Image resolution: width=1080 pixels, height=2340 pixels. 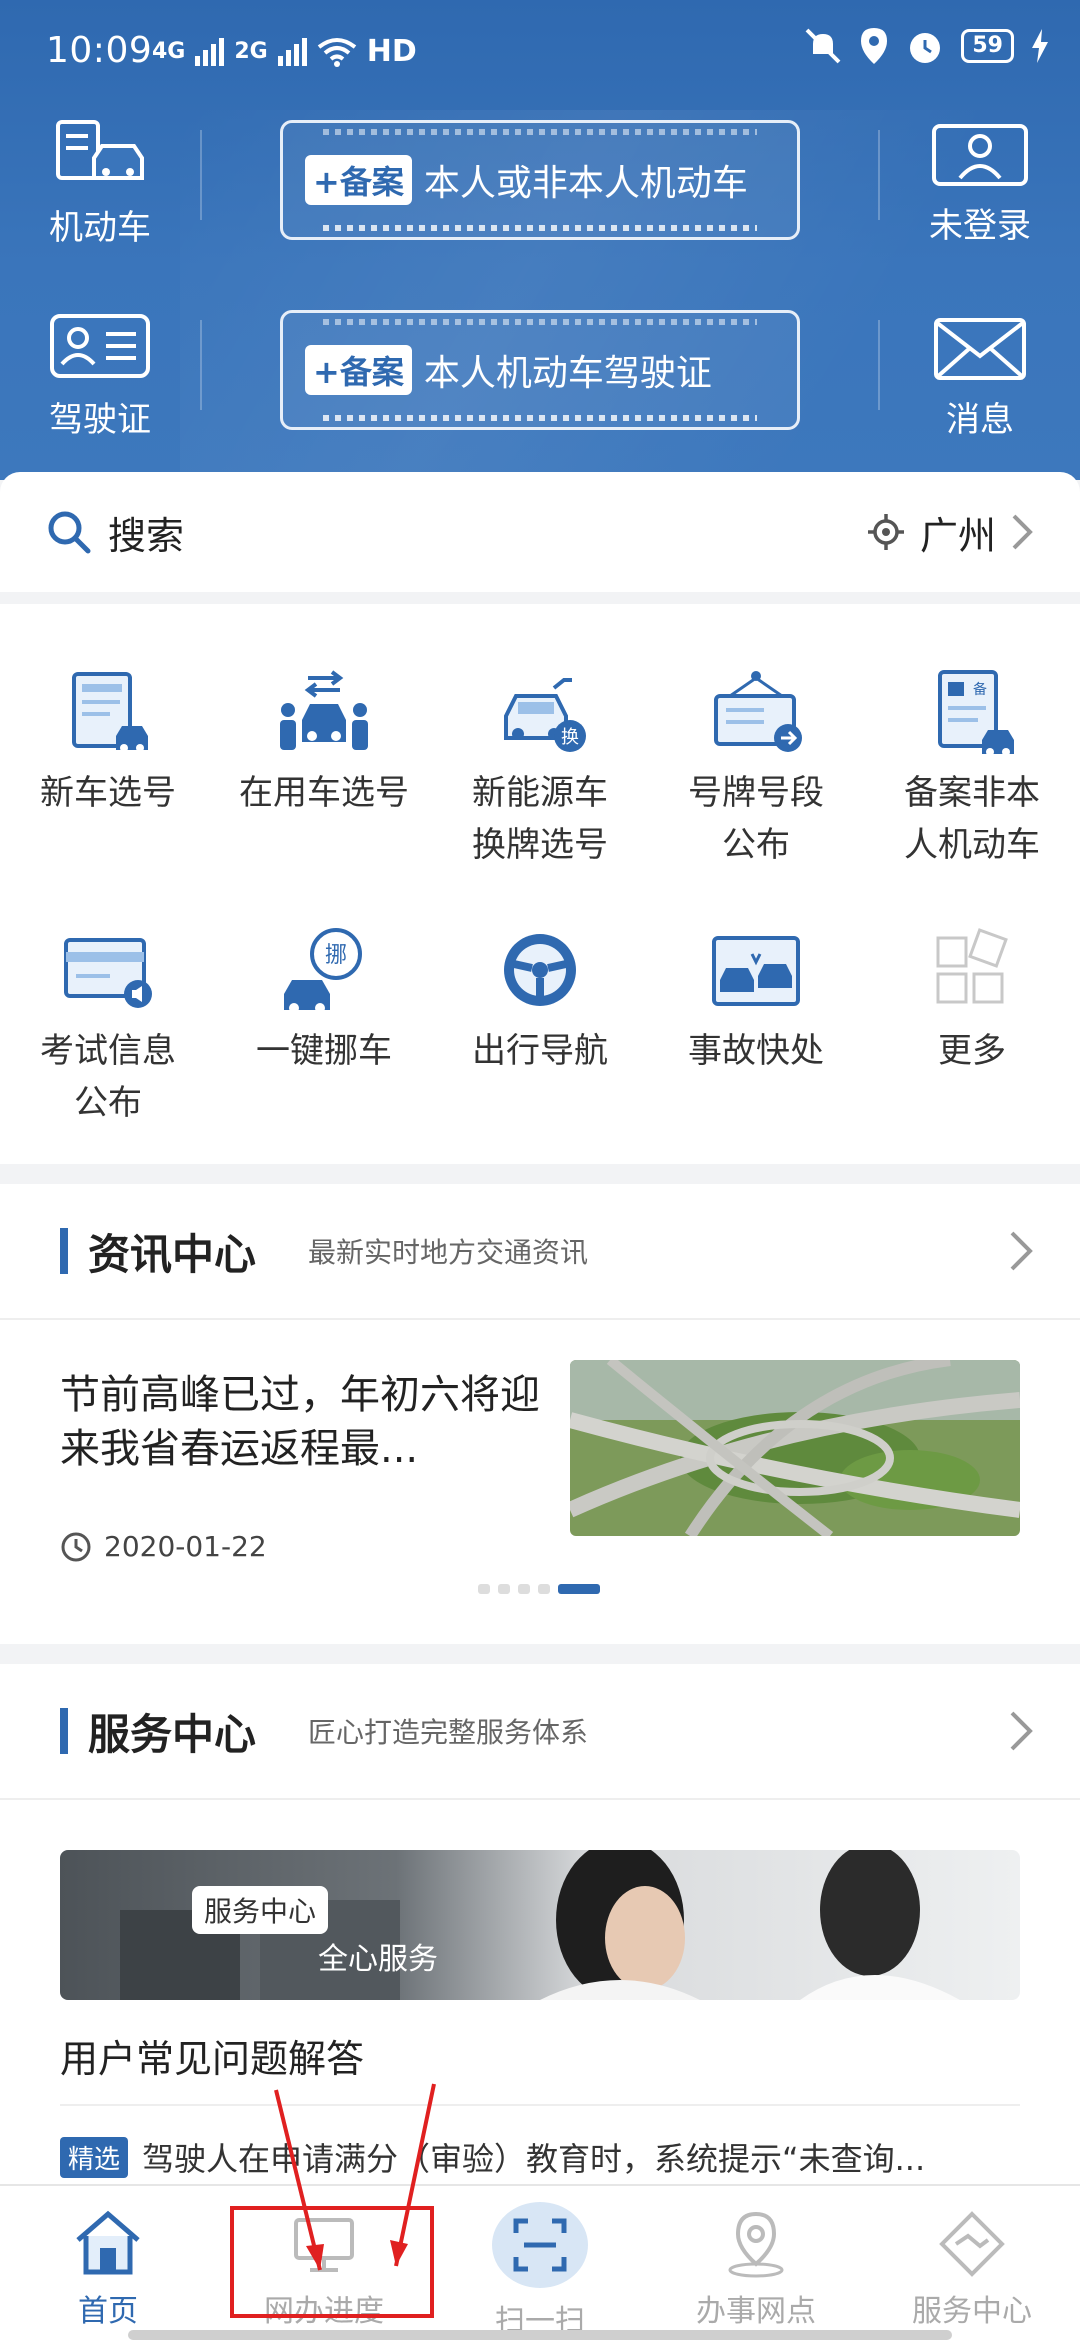 What do you see at coordinates (100, 183) in the screenshot?
I see `vehicle-entry: 机动车` at bounding box center [100, 183].